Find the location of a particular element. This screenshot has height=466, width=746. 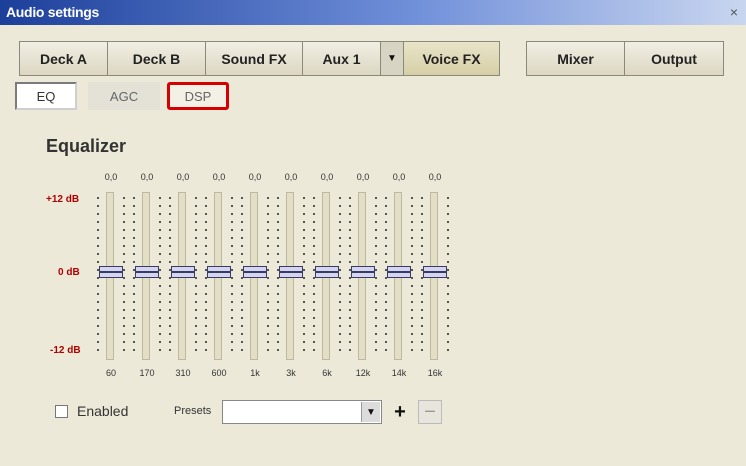

eq-band: 0,0 170 is located at coordinates (147, 277).